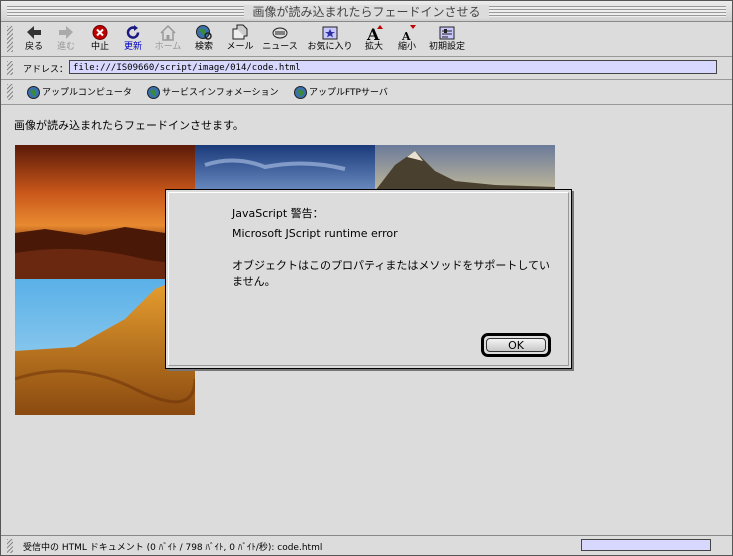 This screenshot has height=556, width=733. Describe the element at coordinates (10, 39) in the screenshot. I see `toolbar-grip` at that location.